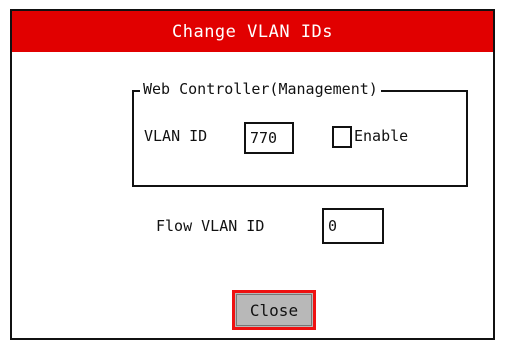  Describe the element at coordinates (210, 226) in the screenshot. I see `flow-vlan-id-label: Flow VLAN ID` at that location.